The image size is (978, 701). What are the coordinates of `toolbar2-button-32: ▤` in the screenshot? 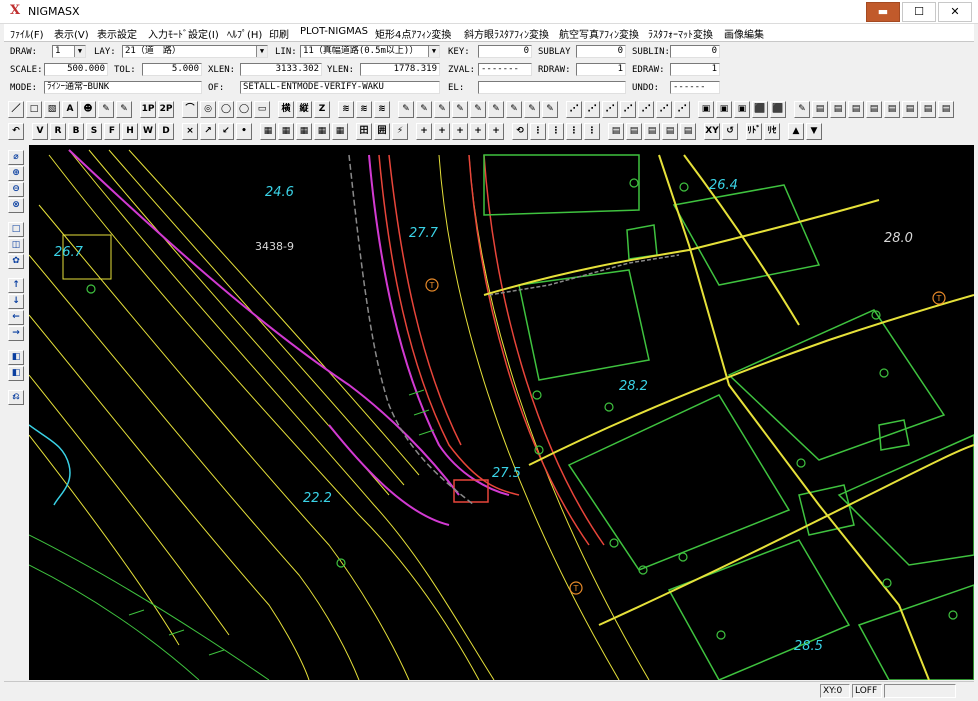 It's located at (634, 131).